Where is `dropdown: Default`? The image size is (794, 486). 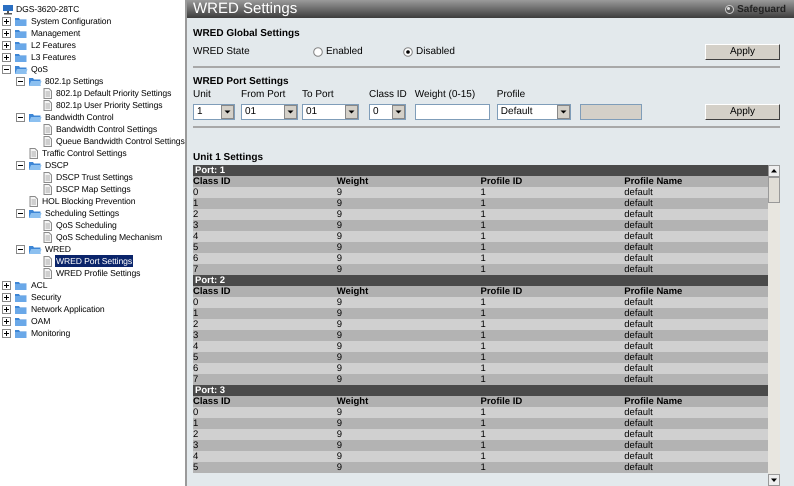 dropdown: Default is located at coordinates (533, 112).